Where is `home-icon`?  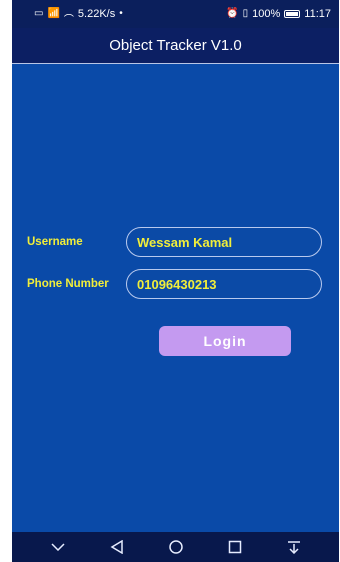 home-icon is located at coordinates (176, 547).